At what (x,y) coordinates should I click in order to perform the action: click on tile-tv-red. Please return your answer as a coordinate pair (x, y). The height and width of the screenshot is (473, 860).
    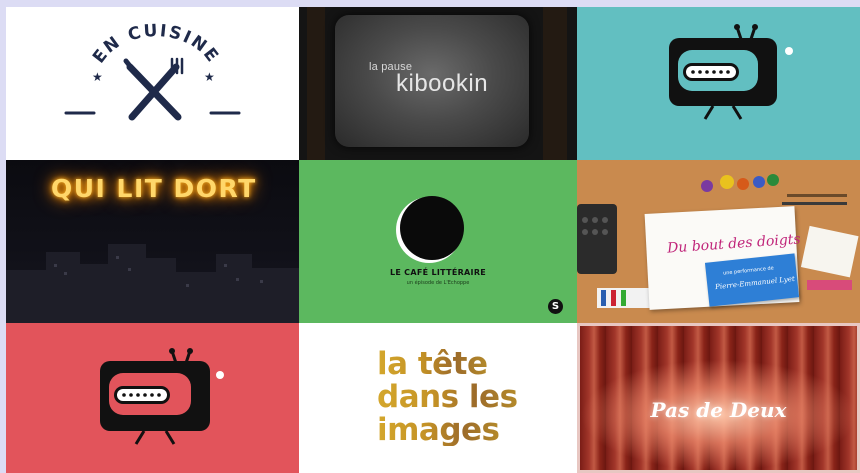
    Looking at the image, I should click on (152, 398).